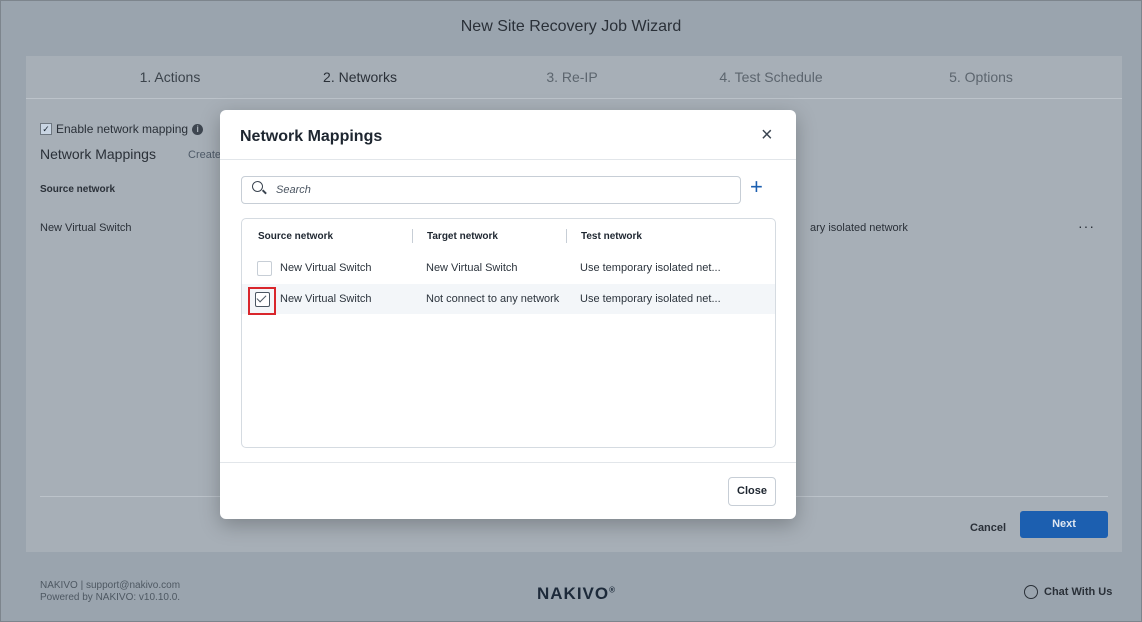  What do you see at coordinates (462, 236) in the screenshot?
I see `column-header-target: Target network` at bounding box center [462, 236].